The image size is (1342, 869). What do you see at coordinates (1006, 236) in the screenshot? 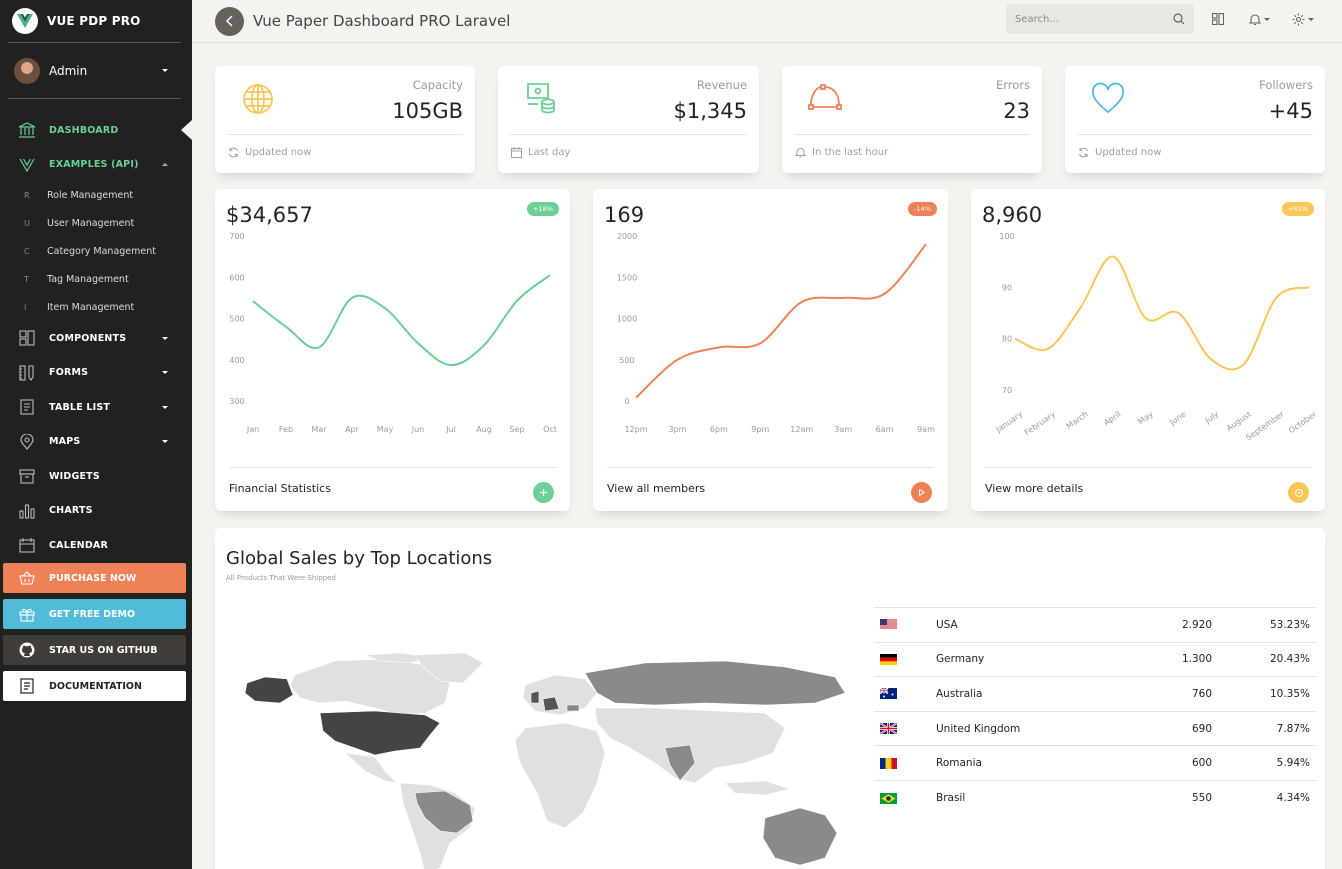
I see `y-tick-label: 100` at bounding box center [1006, 236].